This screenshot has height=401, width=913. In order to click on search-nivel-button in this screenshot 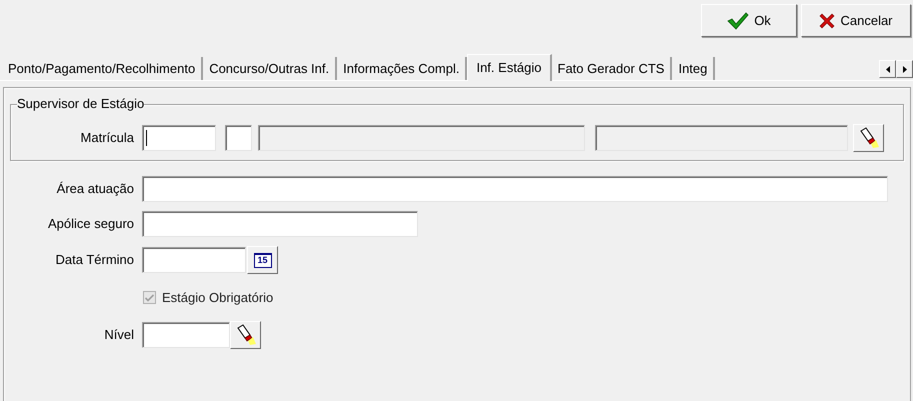, I will do `click(245, 334)`.